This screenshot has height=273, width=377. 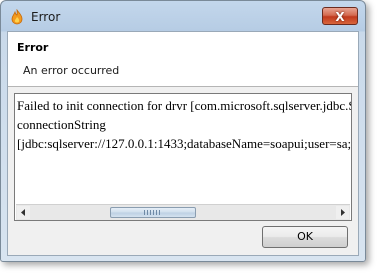 I want to click on window-title: Error, so click(x=46, y=17).